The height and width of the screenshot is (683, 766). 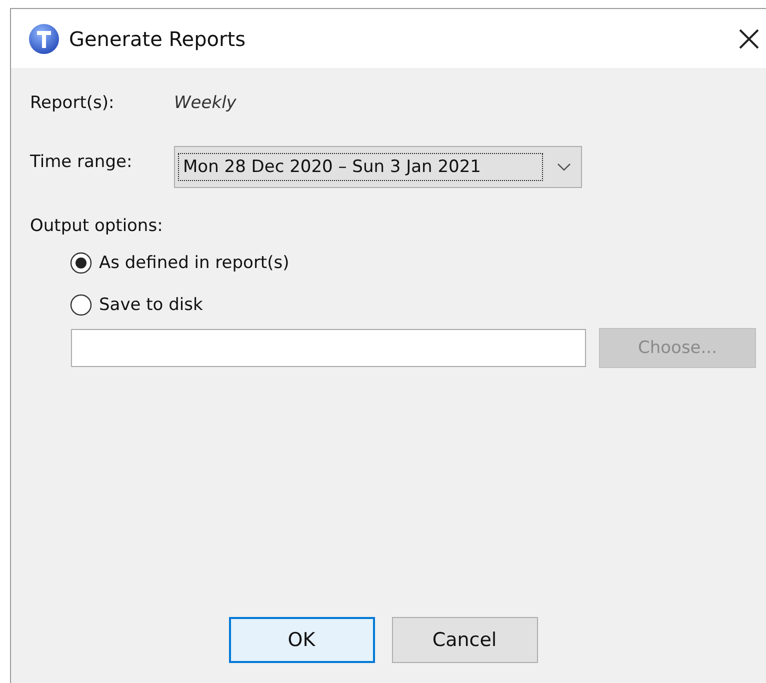 I want to click on report-name: Weekly, so click(x=205, y=103).